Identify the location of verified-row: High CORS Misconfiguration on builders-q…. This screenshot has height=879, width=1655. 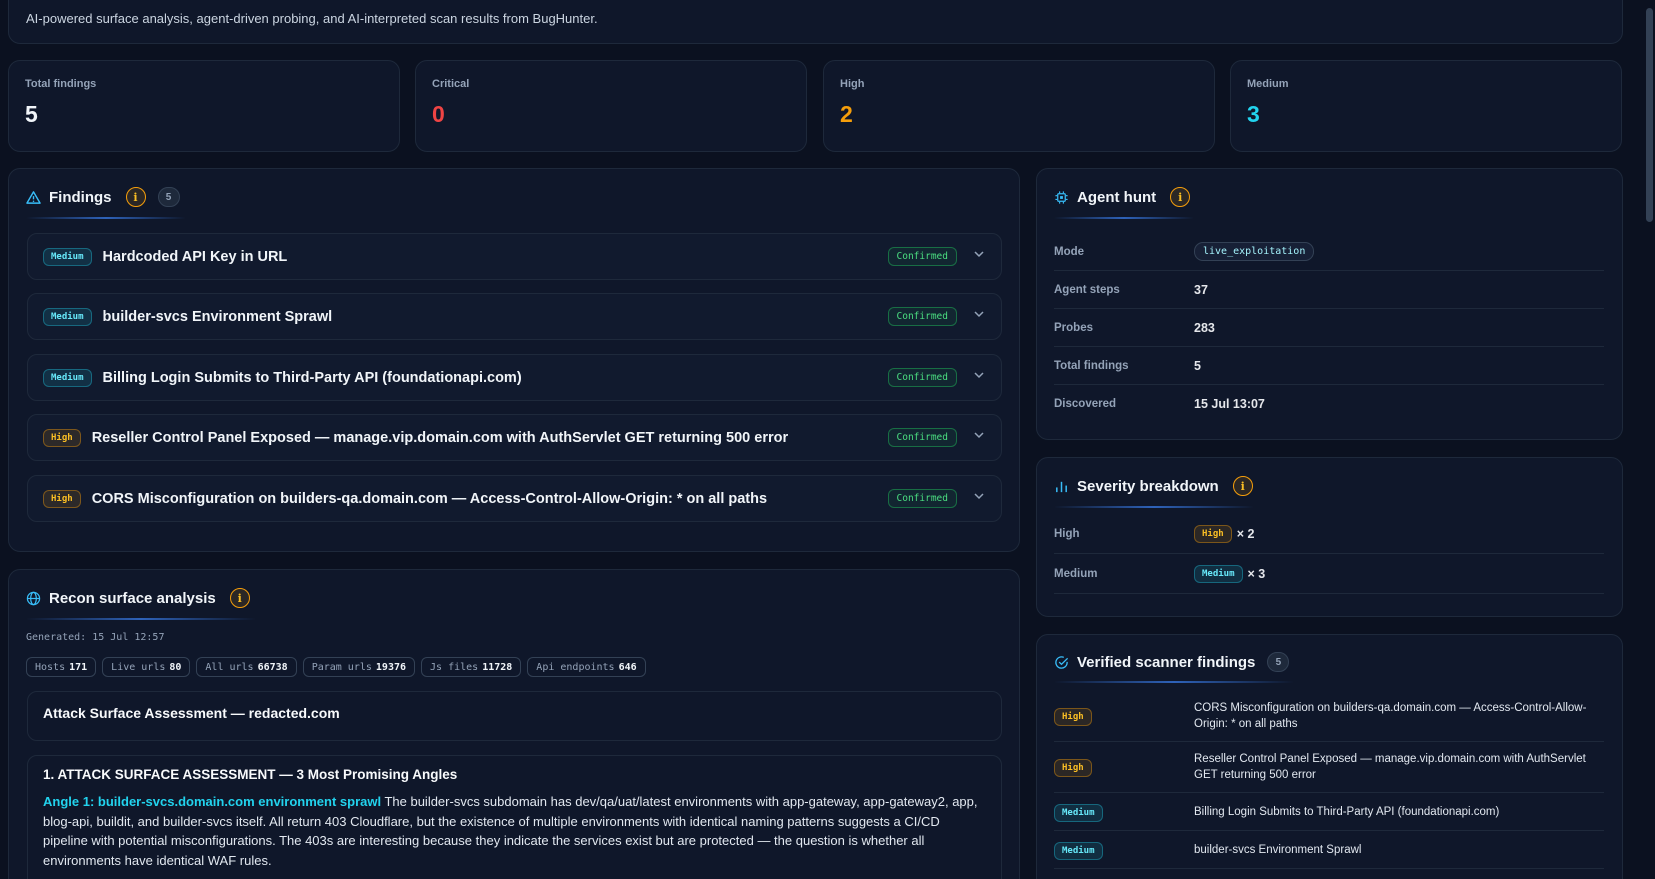
(1329, 716).